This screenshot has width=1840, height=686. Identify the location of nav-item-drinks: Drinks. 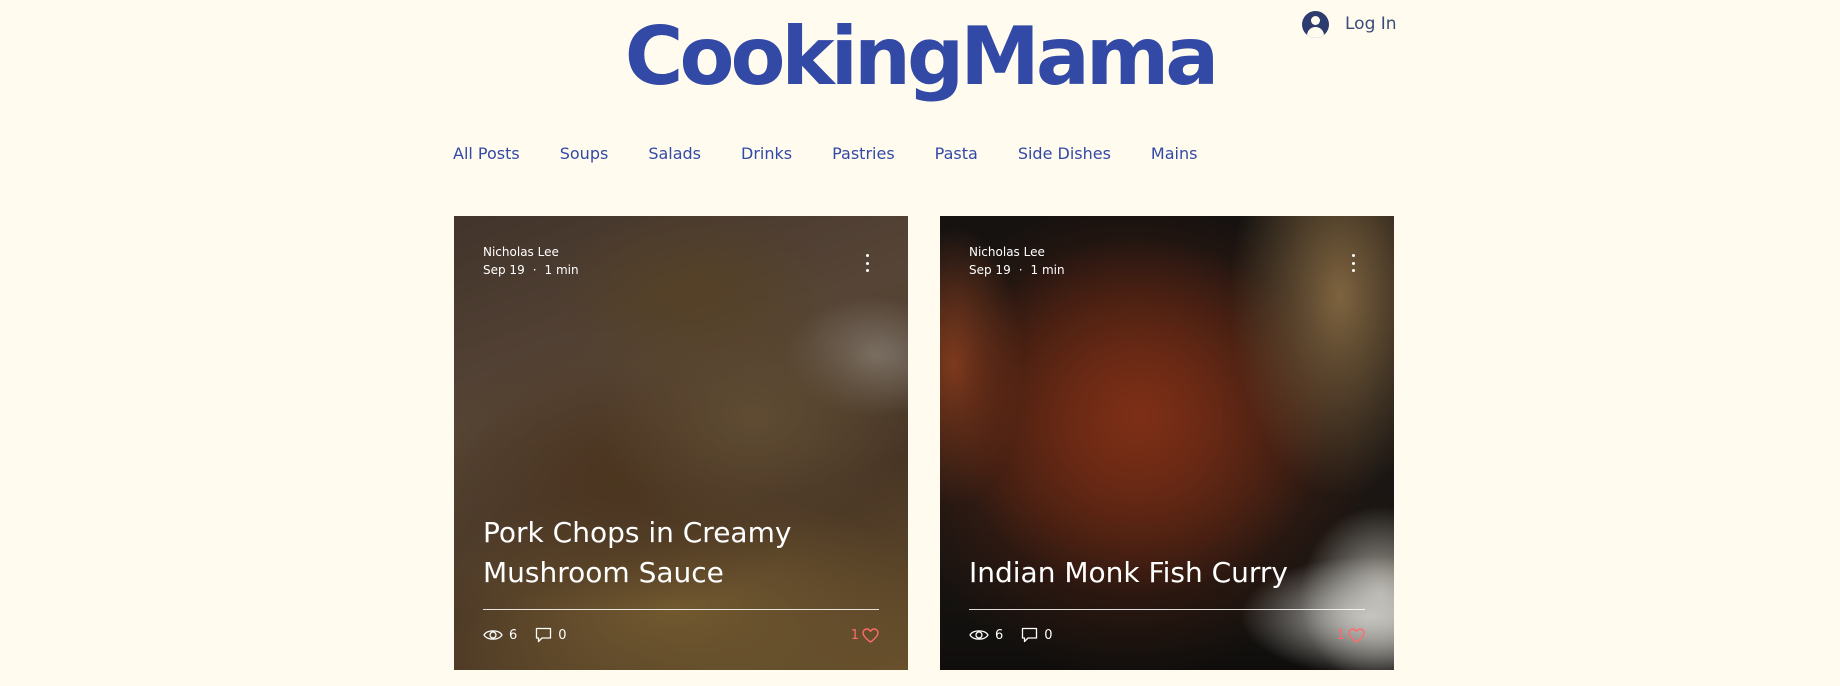
(766, 153).